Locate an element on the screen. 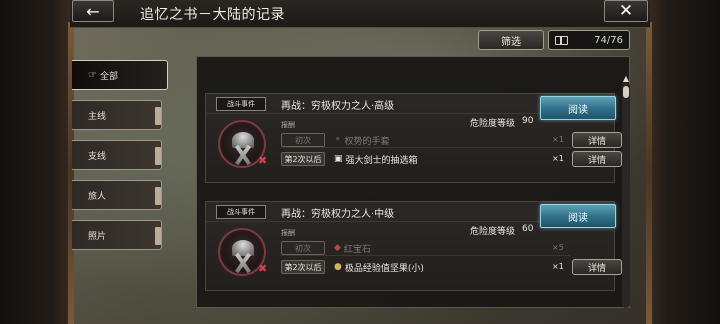 This screenshot has height=324, width=720. book-icon is located at coordinates (561, 40).